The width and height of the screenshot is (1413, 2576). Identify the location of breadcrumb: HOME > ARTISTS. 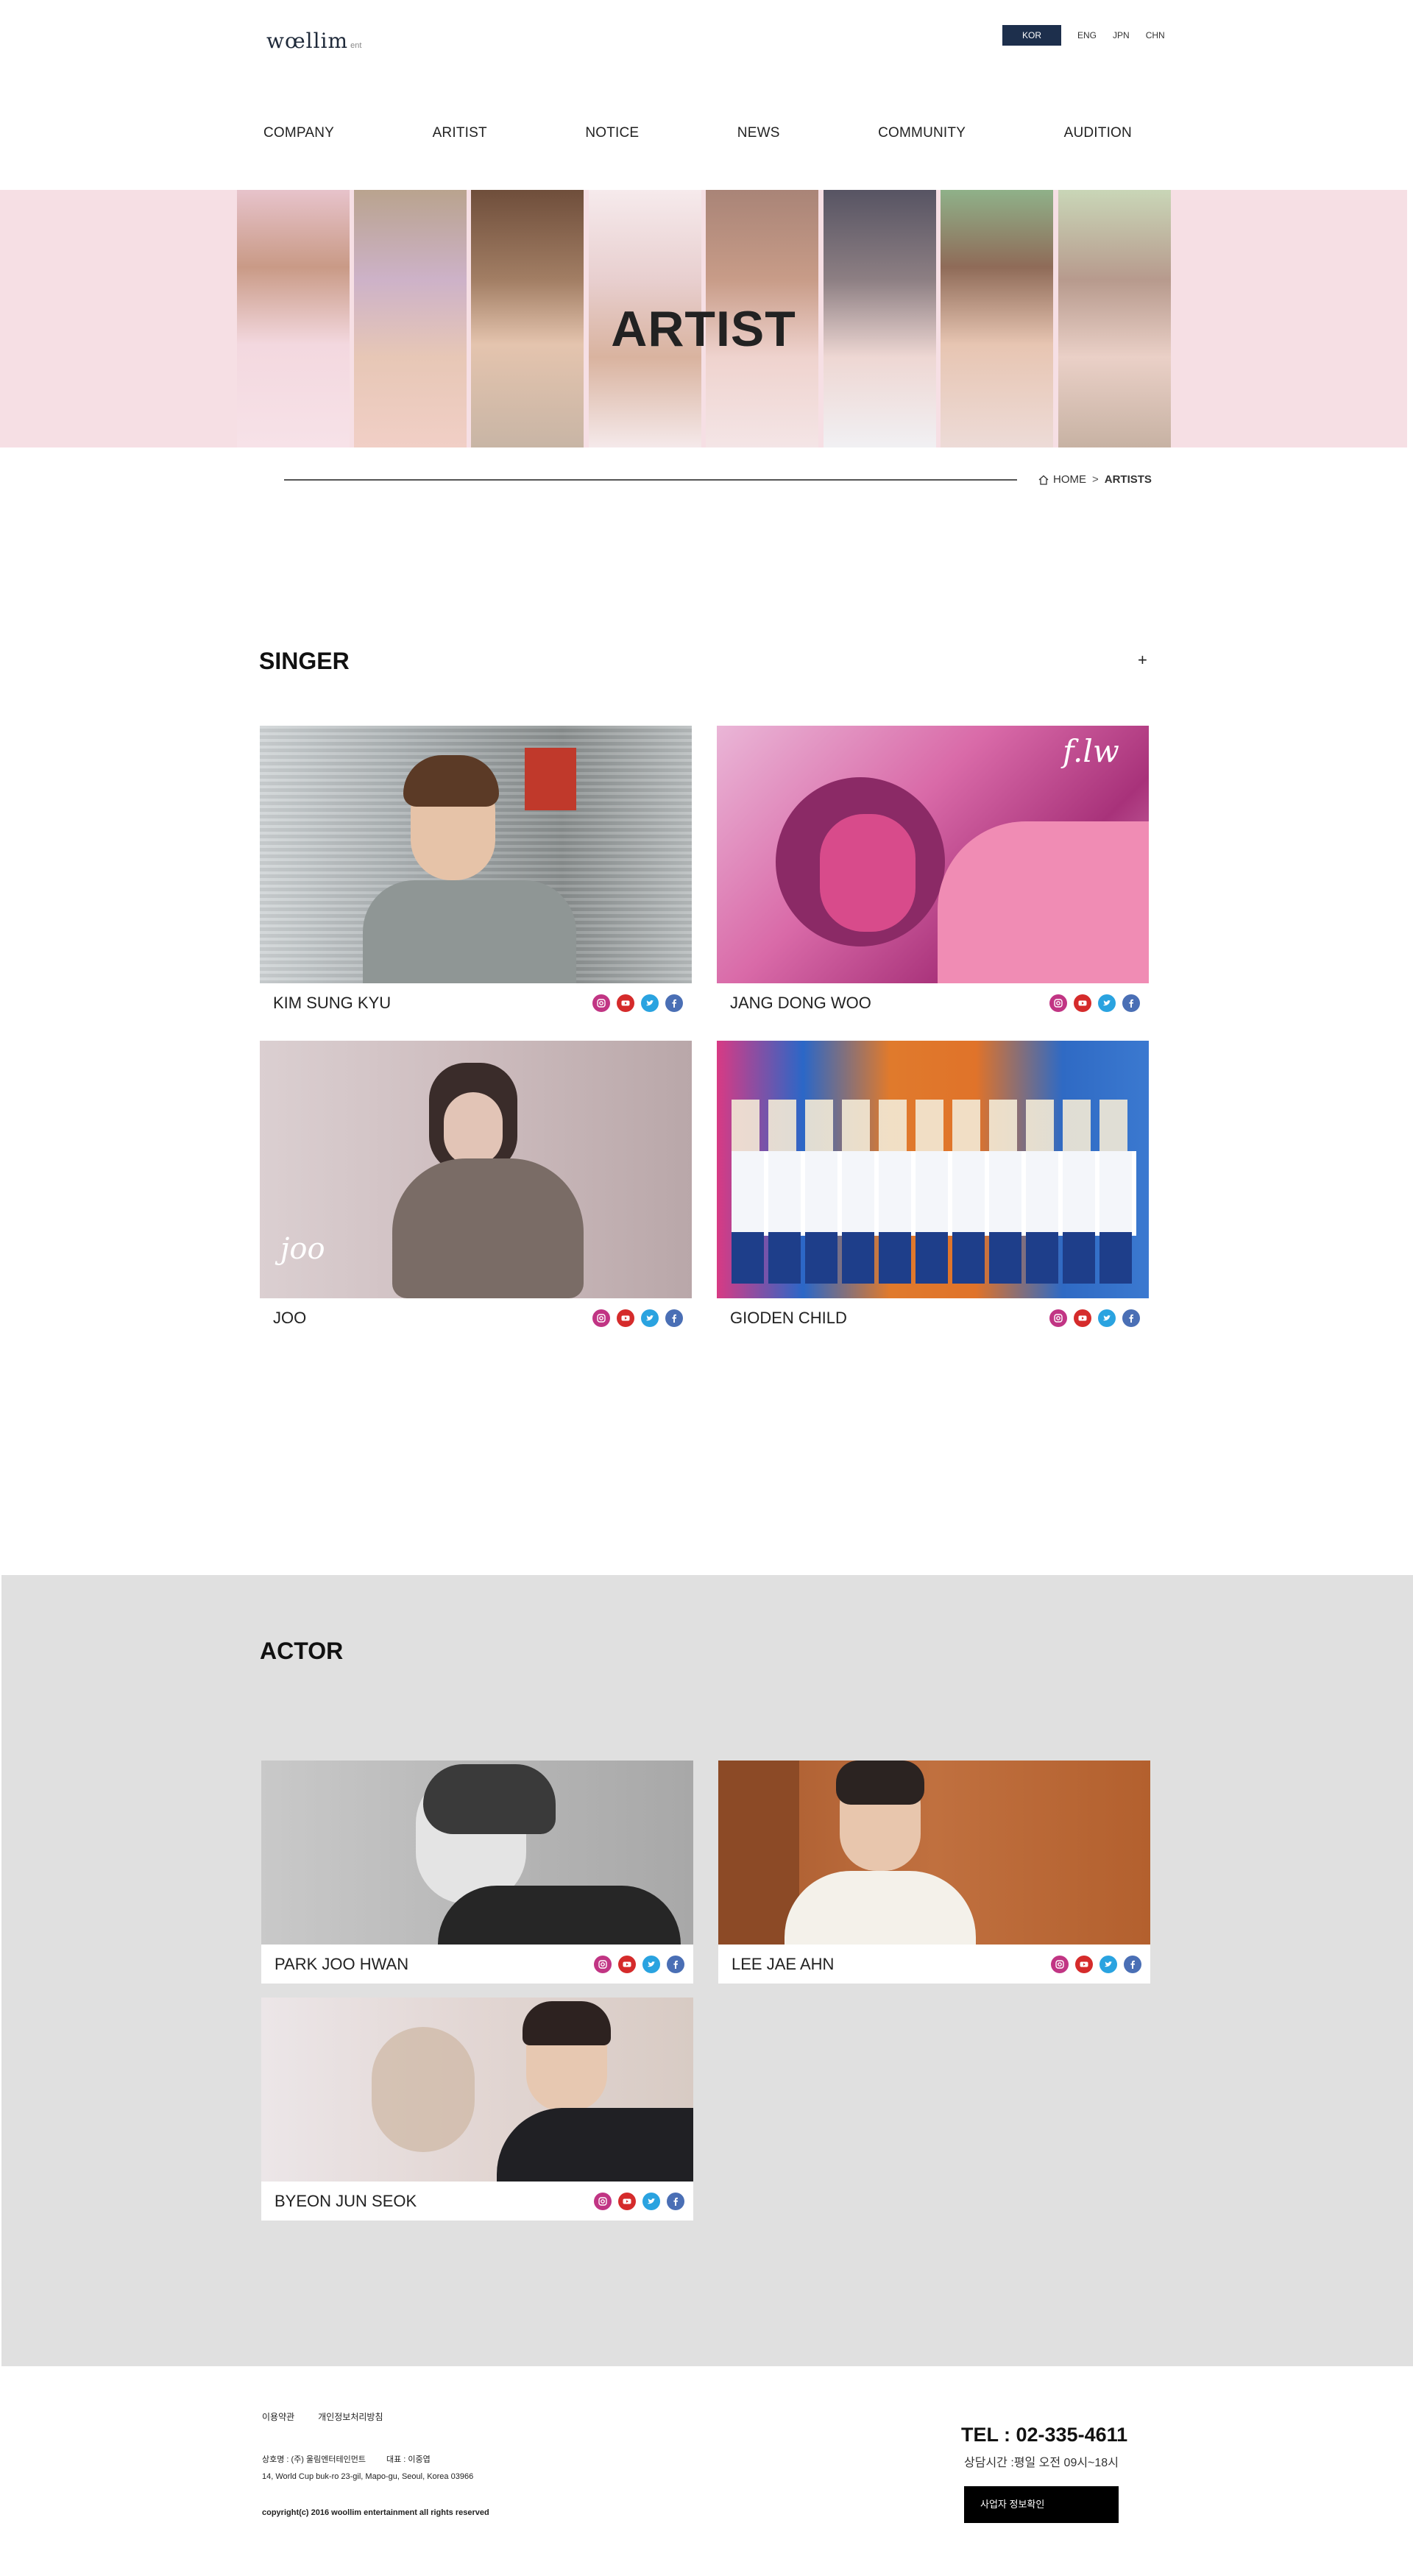
(1095, 480).